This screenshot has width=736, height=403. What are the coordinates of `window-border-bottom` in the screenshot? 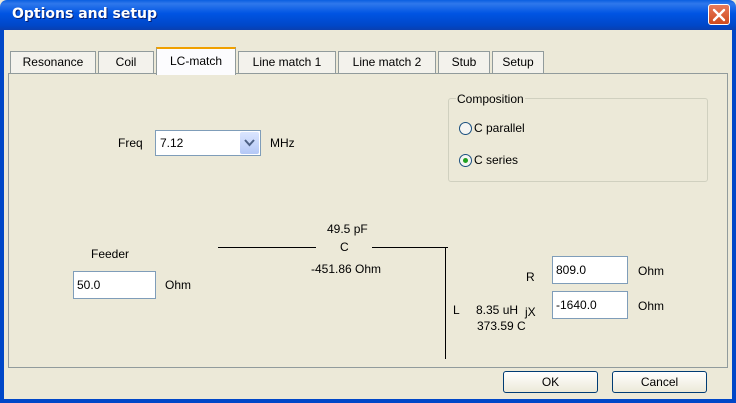 It's located at (368, 401).